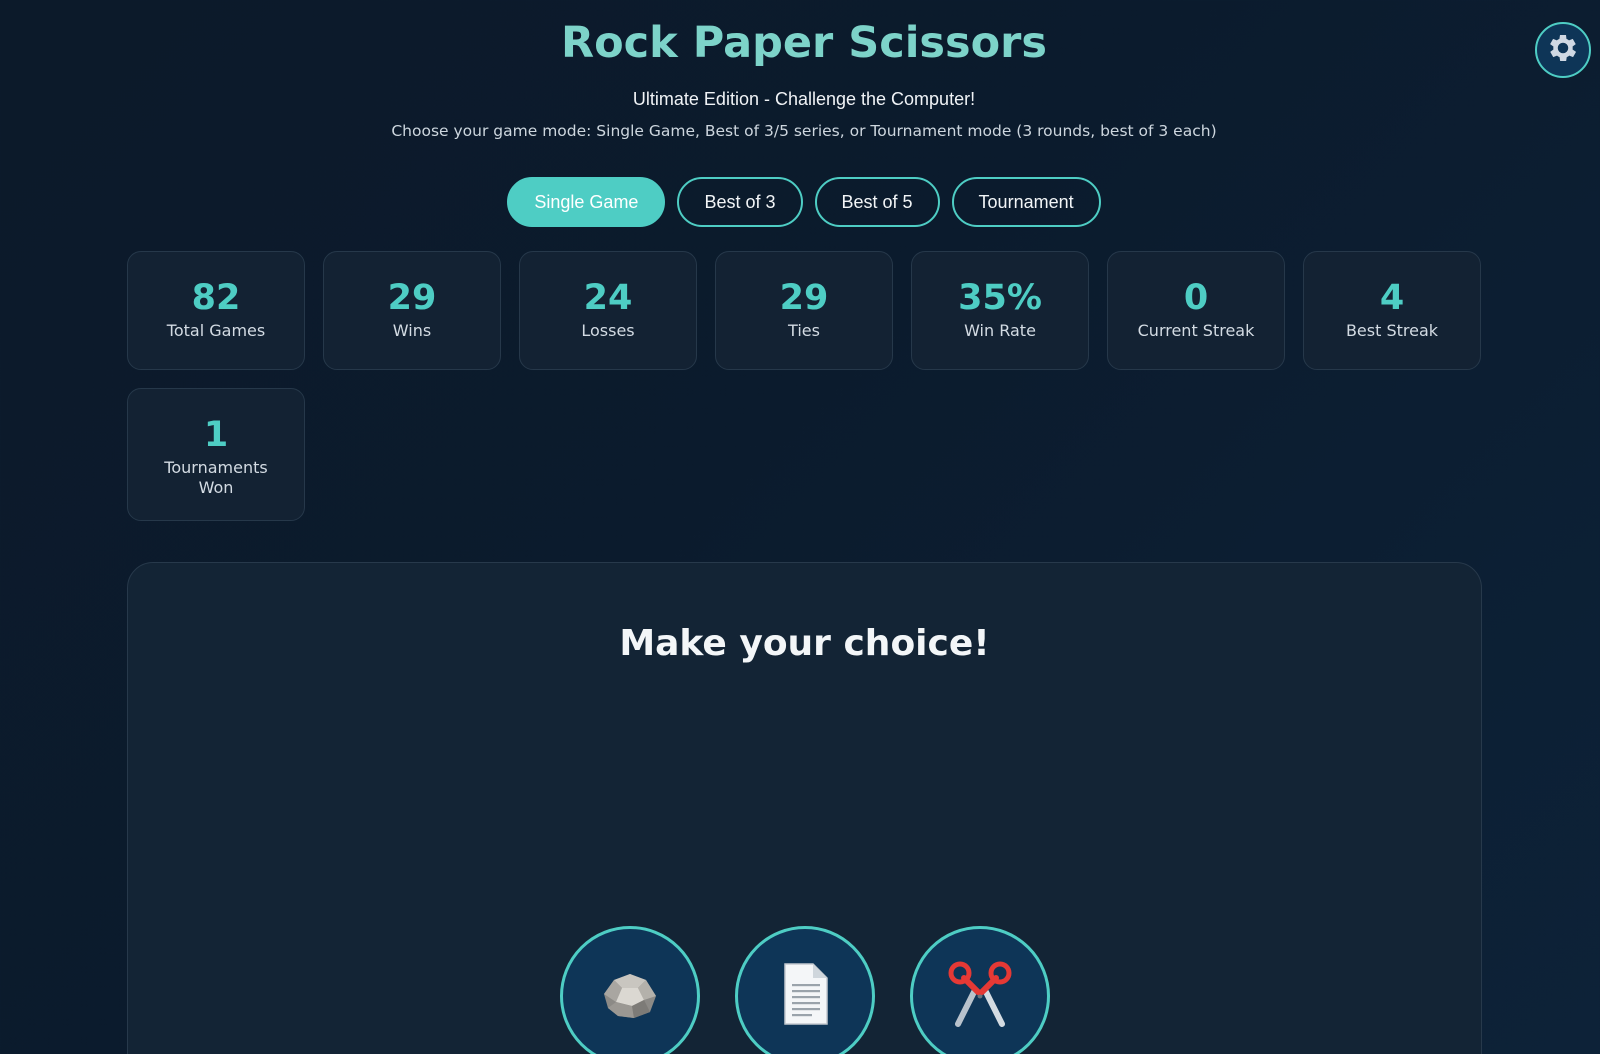 Image resolution: width=1600 pixels, height=1054 pixels. I want to click on page-title: Rock Paper Scissors, so click(804, 43).